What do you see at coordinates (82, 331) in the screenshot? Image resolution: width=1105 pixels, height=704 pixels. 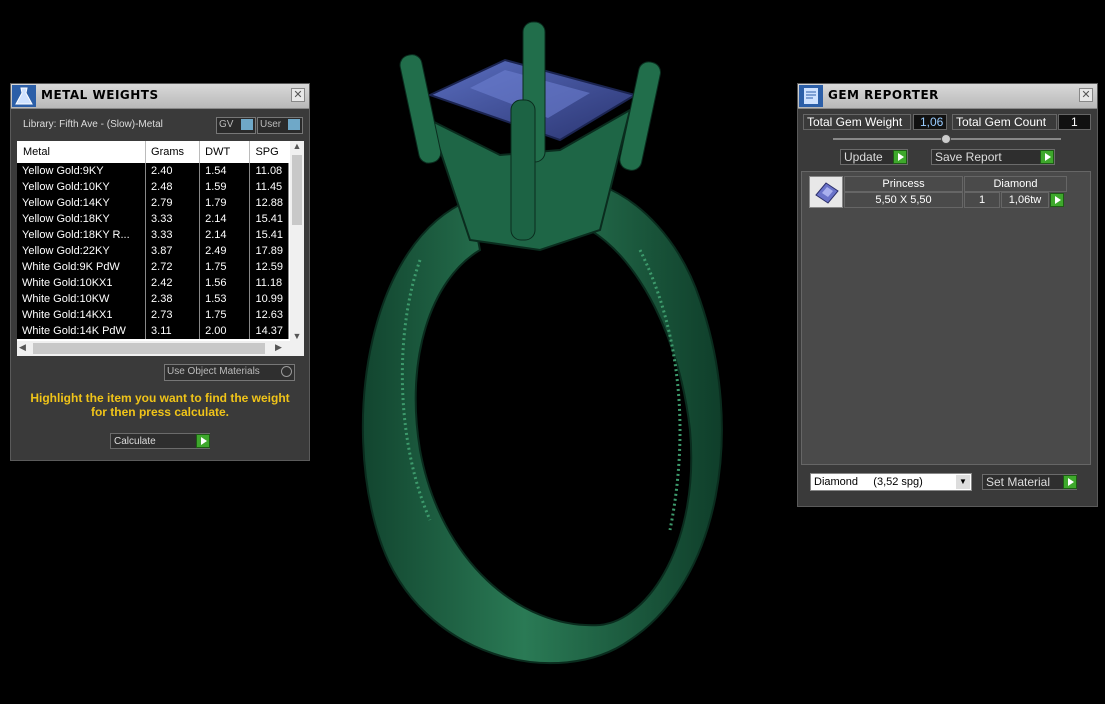 I see `metal-cell: White Gold:14K PdW` at bounding box center [82, 331].